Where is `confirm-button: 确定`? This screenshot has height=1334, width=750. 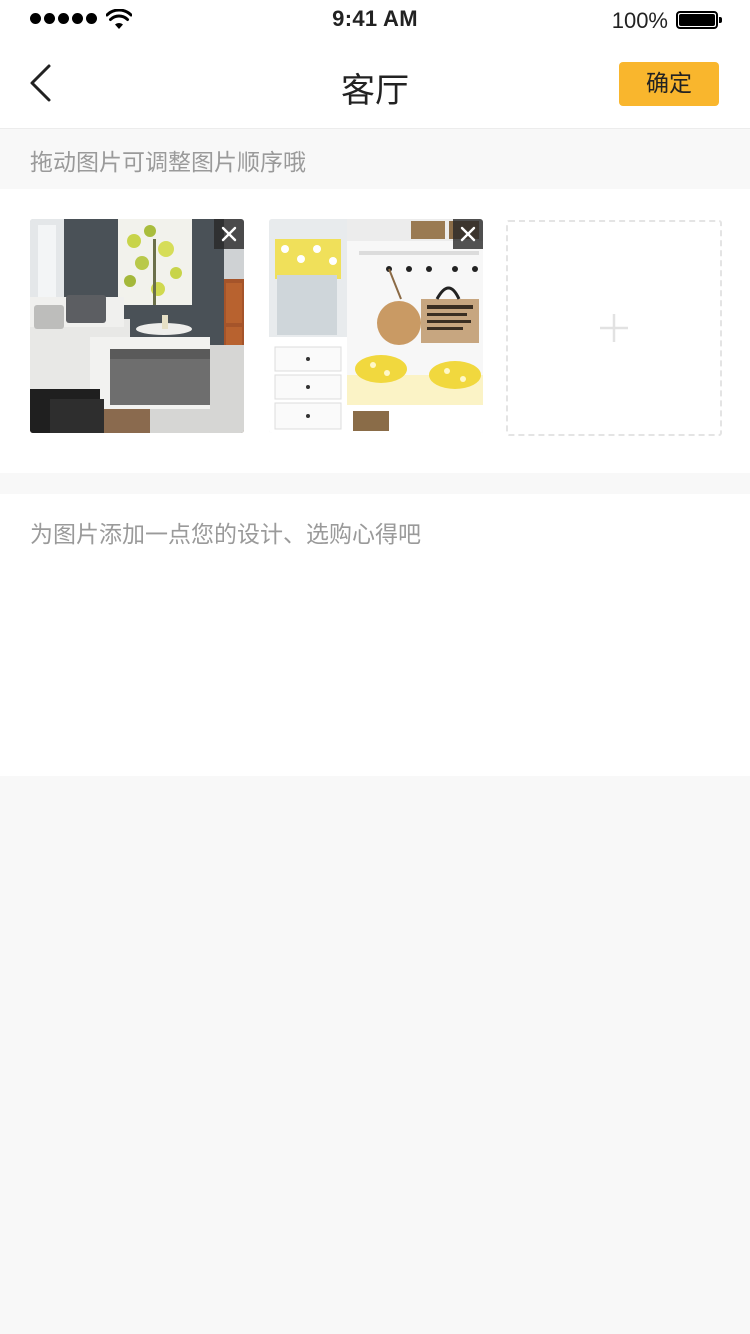 confirm-button: 确定 is located at coordinates (669, 84).